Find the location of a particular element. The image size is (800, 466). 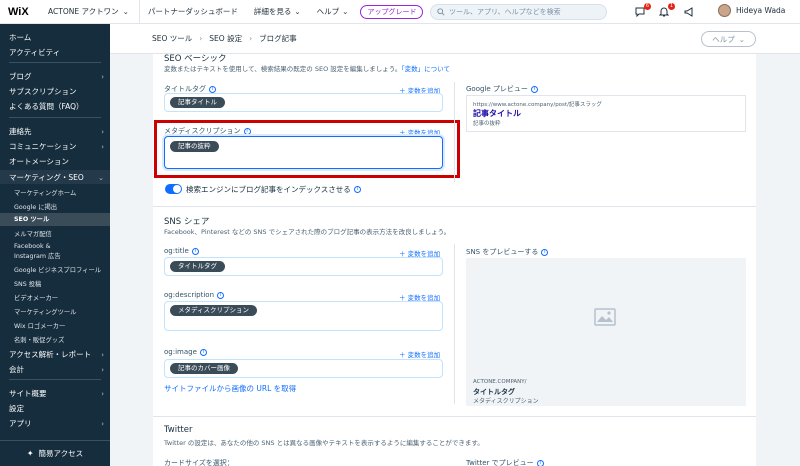

breadcrumb-blog-posts: ブログ記事 is located at coordinates (278, 38).